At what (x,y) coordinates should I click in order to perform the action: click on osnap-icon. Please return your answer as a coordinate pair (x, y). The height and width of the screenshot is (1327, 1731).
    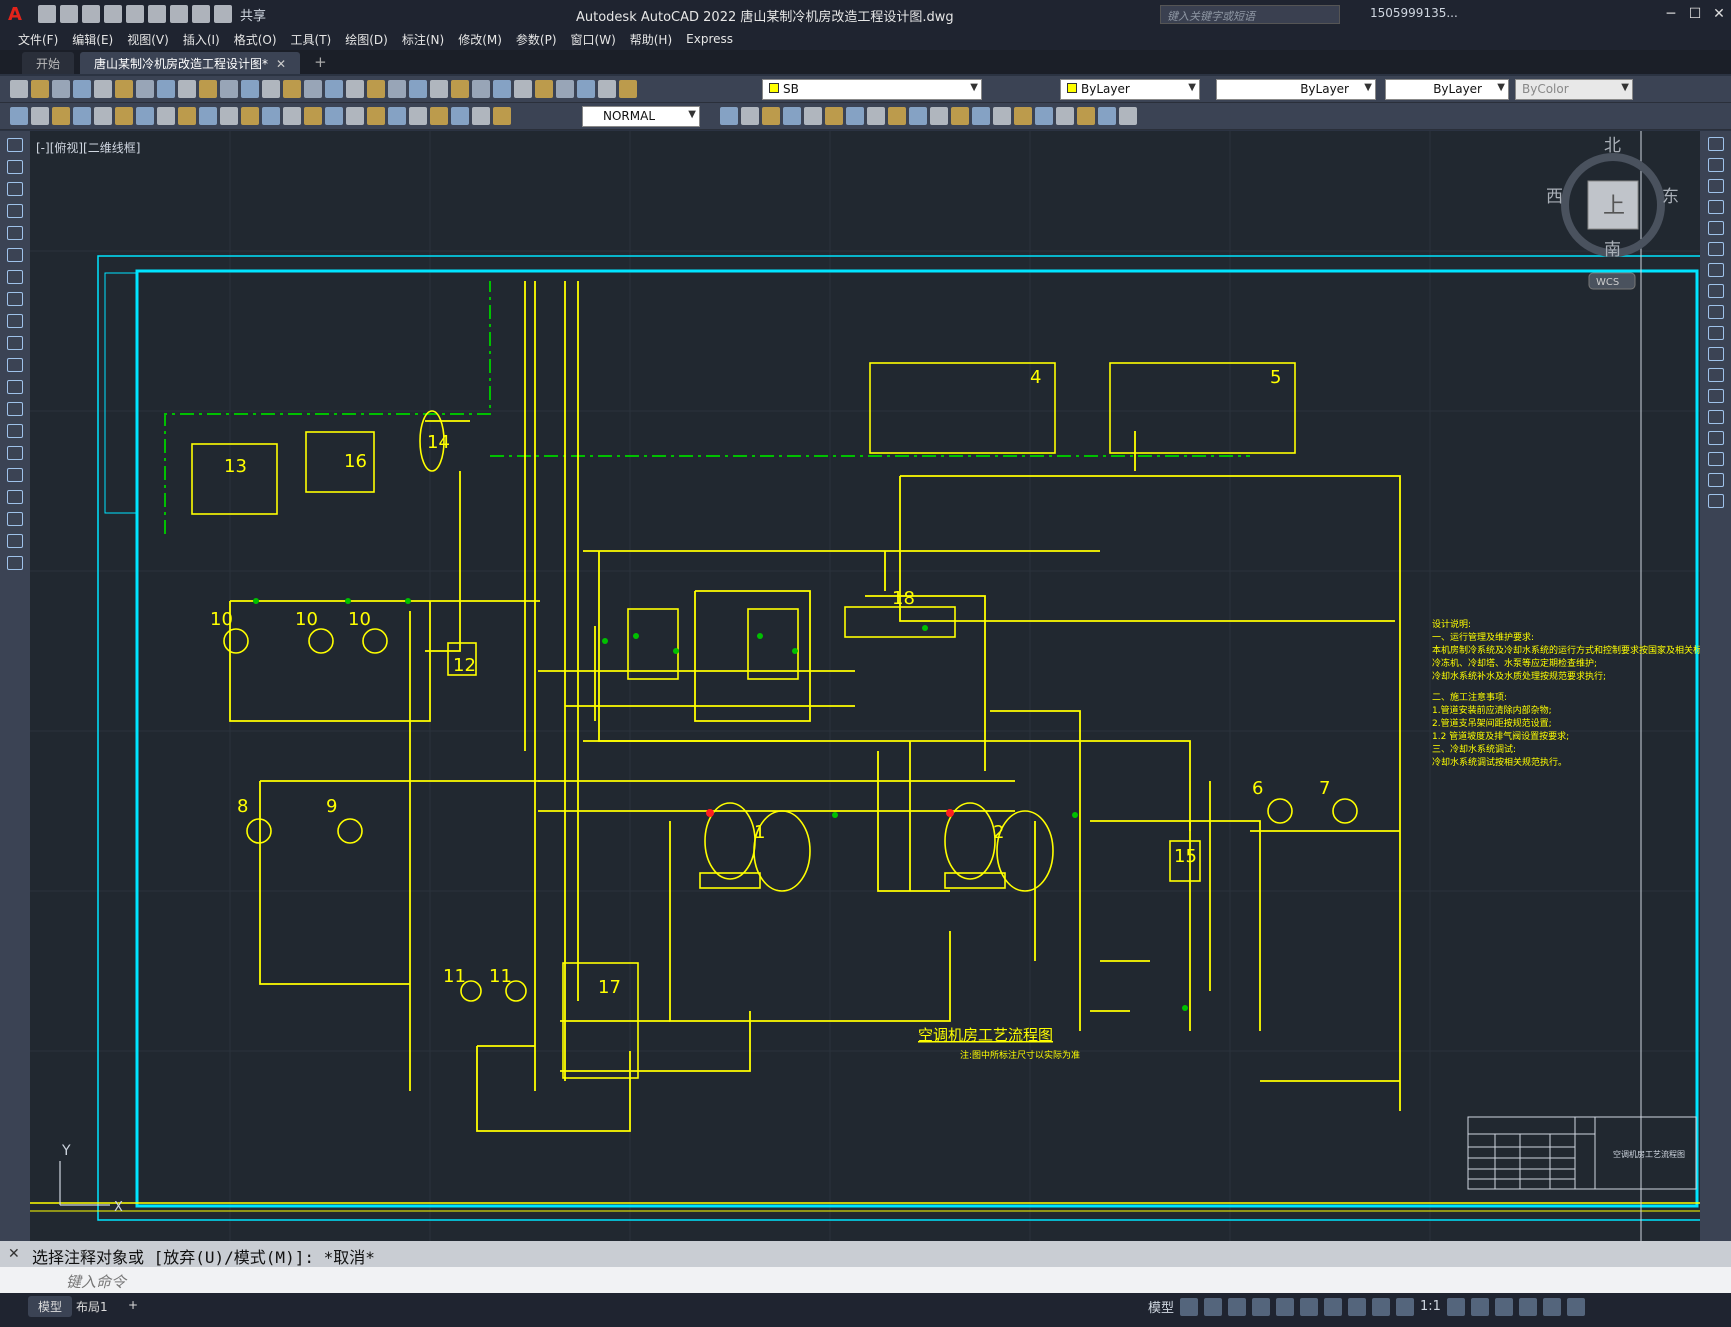
    Looking at the image, I should click on (1285, 1306).